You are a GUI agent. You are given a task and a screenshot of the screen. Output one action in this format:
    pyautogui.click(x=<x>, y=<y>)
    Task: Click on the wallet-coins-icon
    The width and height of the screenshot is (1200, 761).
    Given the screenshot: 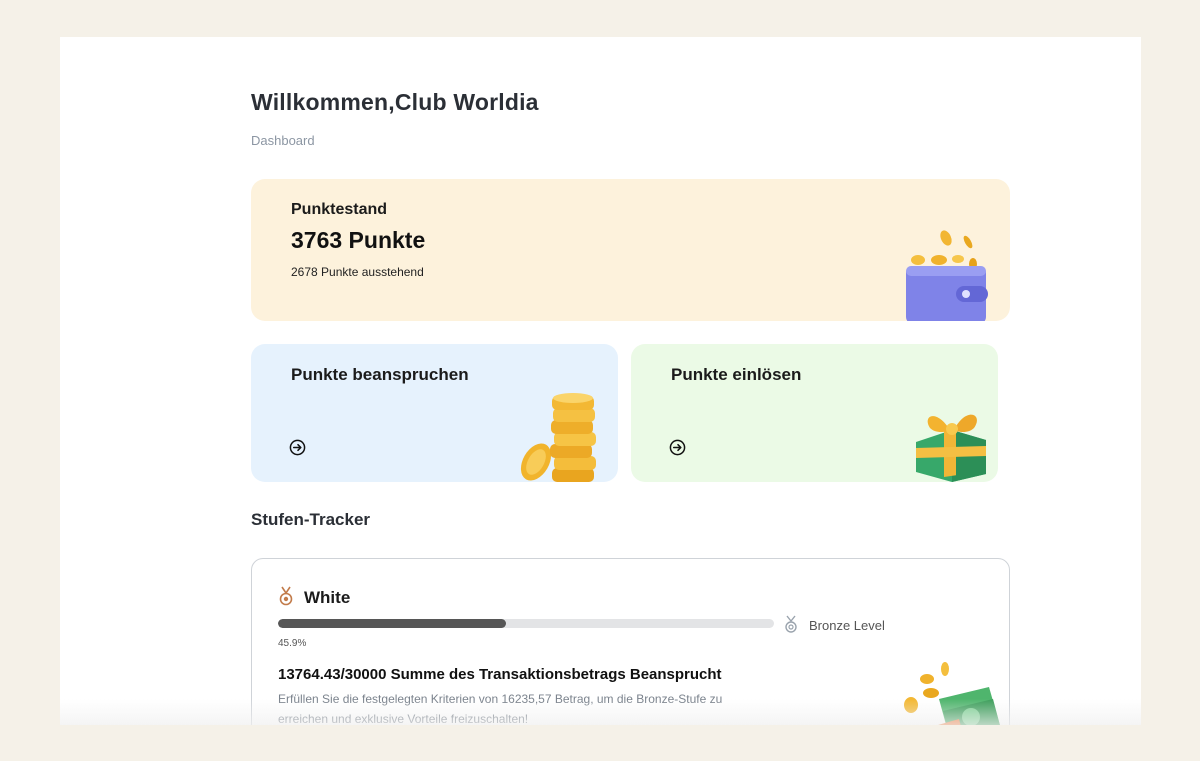 What is the action you would take?
    pyautogui.click(x=947, y=275)
    